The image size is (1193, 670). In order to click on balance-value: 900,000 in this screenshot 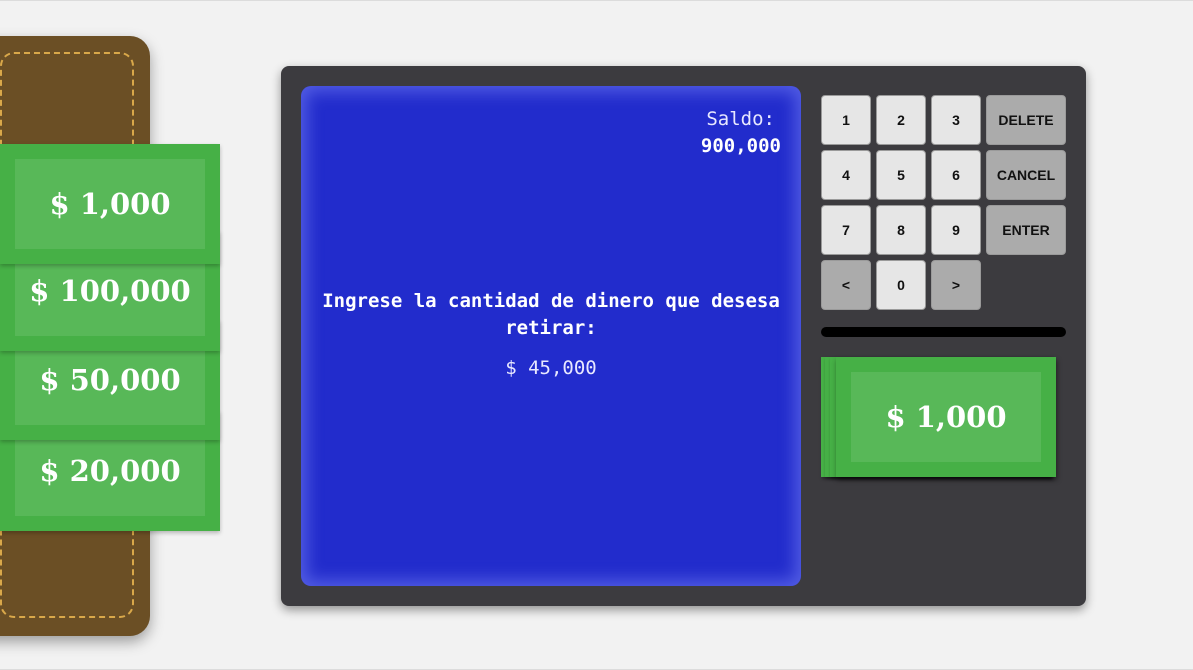, I will do `click(740, 146)`.